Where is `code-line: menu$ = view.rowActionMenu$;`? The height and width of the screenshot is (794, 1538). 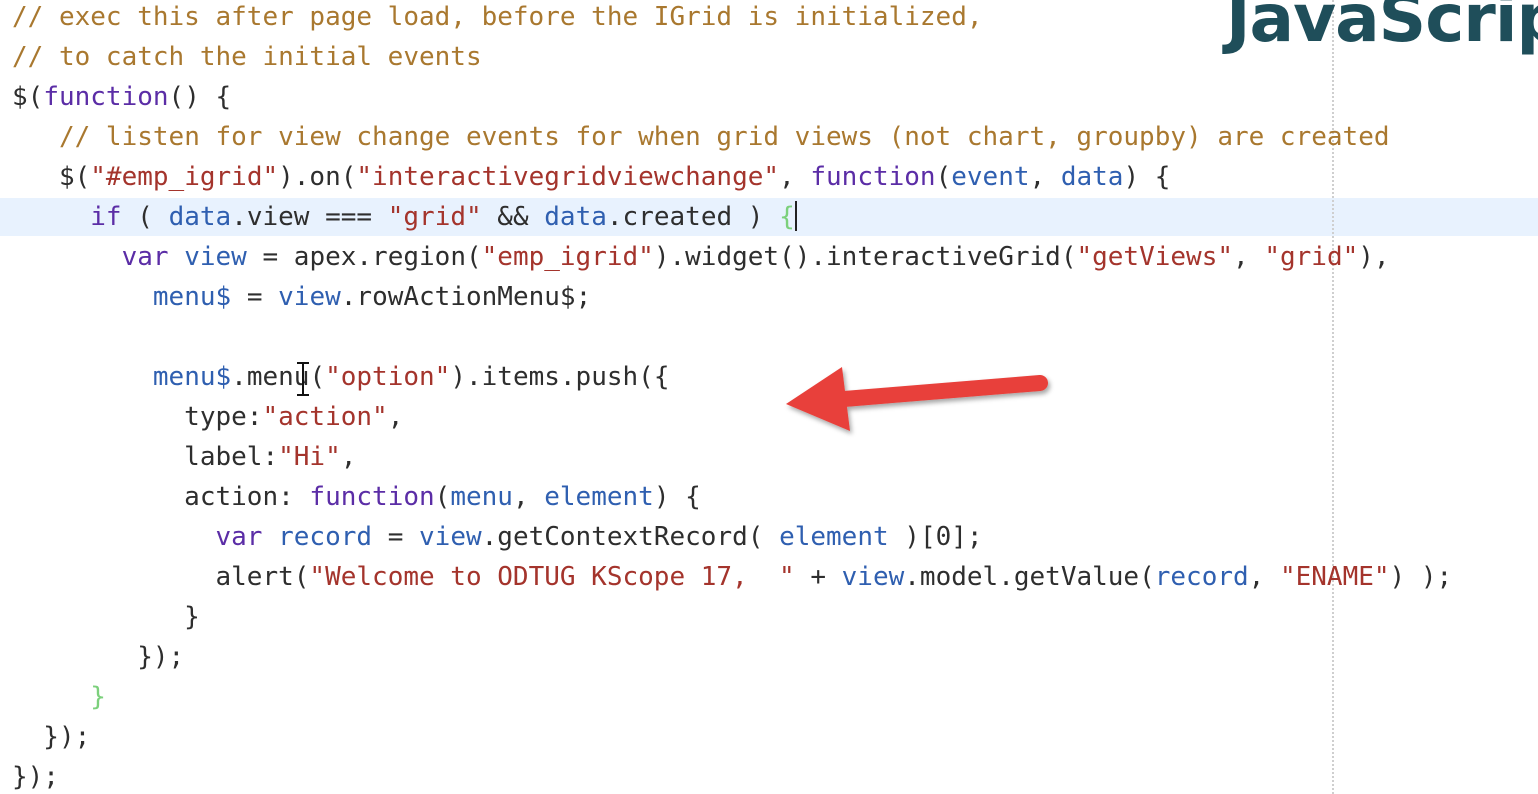
code-line: menu$ = view.rowActionMenu$; is located at coordinates (732, 297).